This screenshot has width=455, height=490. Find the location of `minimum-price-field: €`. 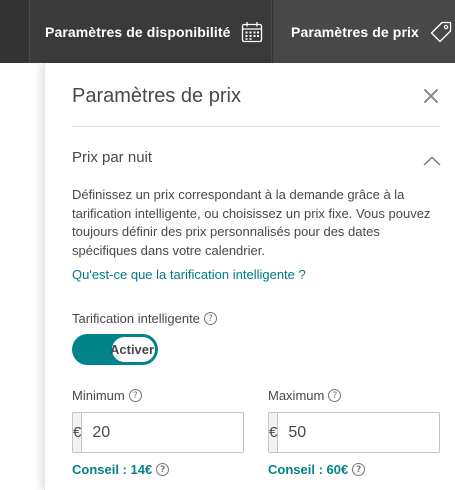

minimum-price-field: € is located at coordinates (186, 432).